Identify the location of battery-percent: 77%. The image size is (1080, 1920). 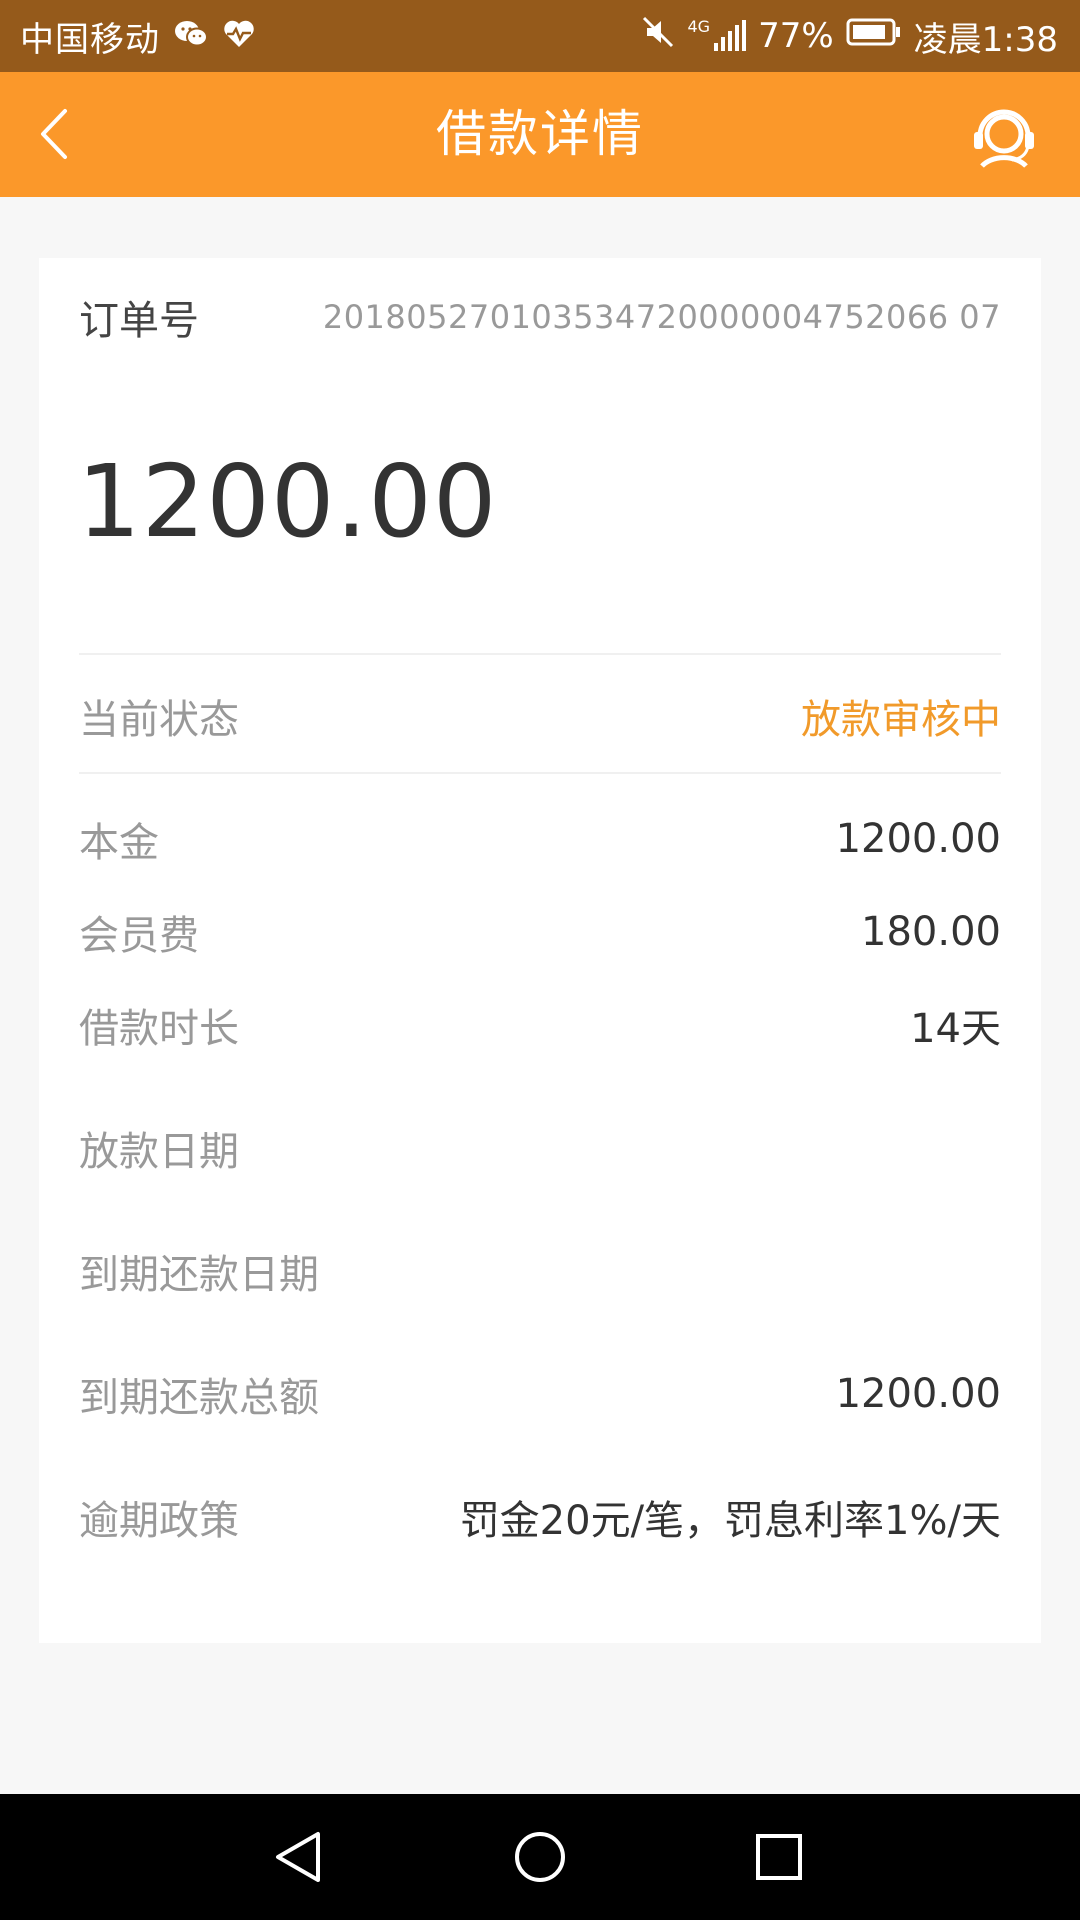
(796, 36).